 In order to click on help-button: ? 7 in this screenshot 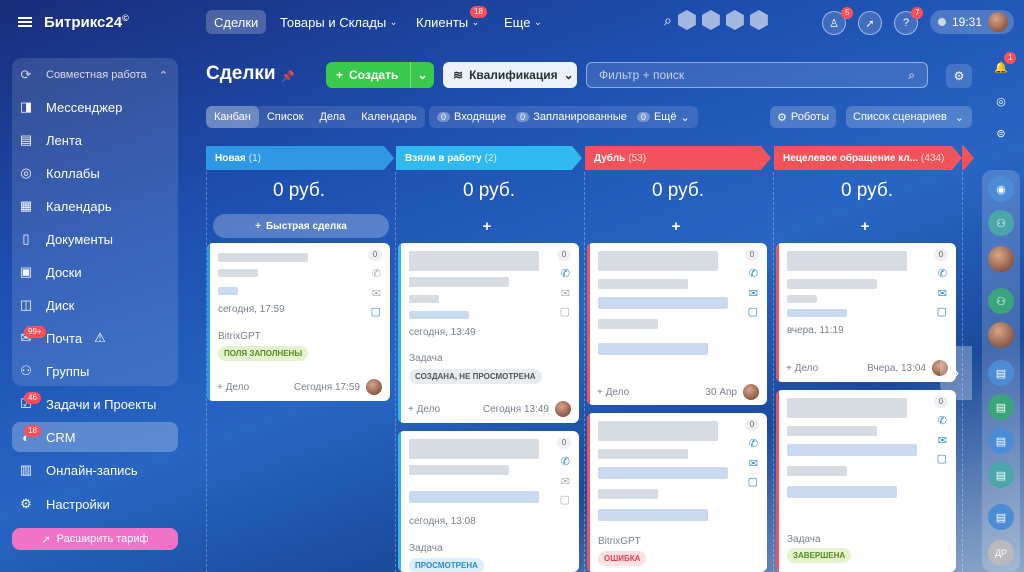, I will do `click(909, 21)`.